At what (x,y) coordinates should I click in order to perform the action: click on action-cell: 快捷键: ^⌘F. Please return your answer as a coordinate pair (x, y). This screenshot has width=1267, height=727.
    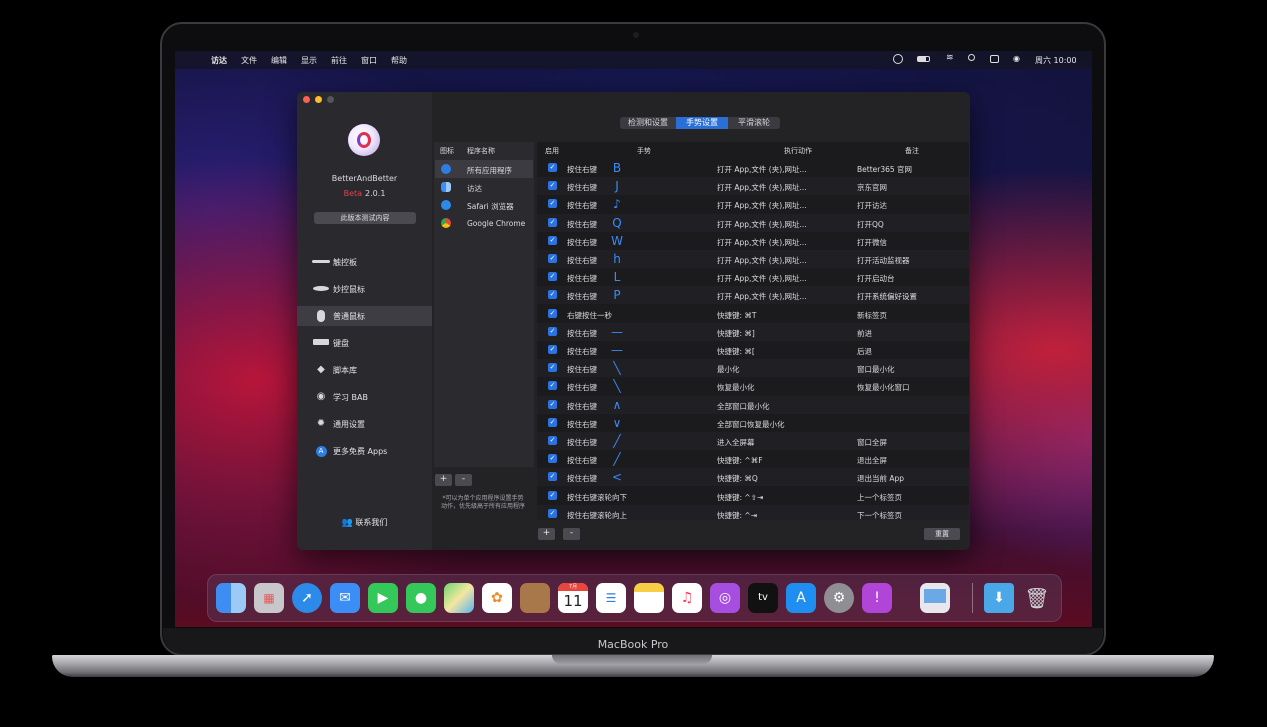
    Looking at the image, I should click on (740, 460).